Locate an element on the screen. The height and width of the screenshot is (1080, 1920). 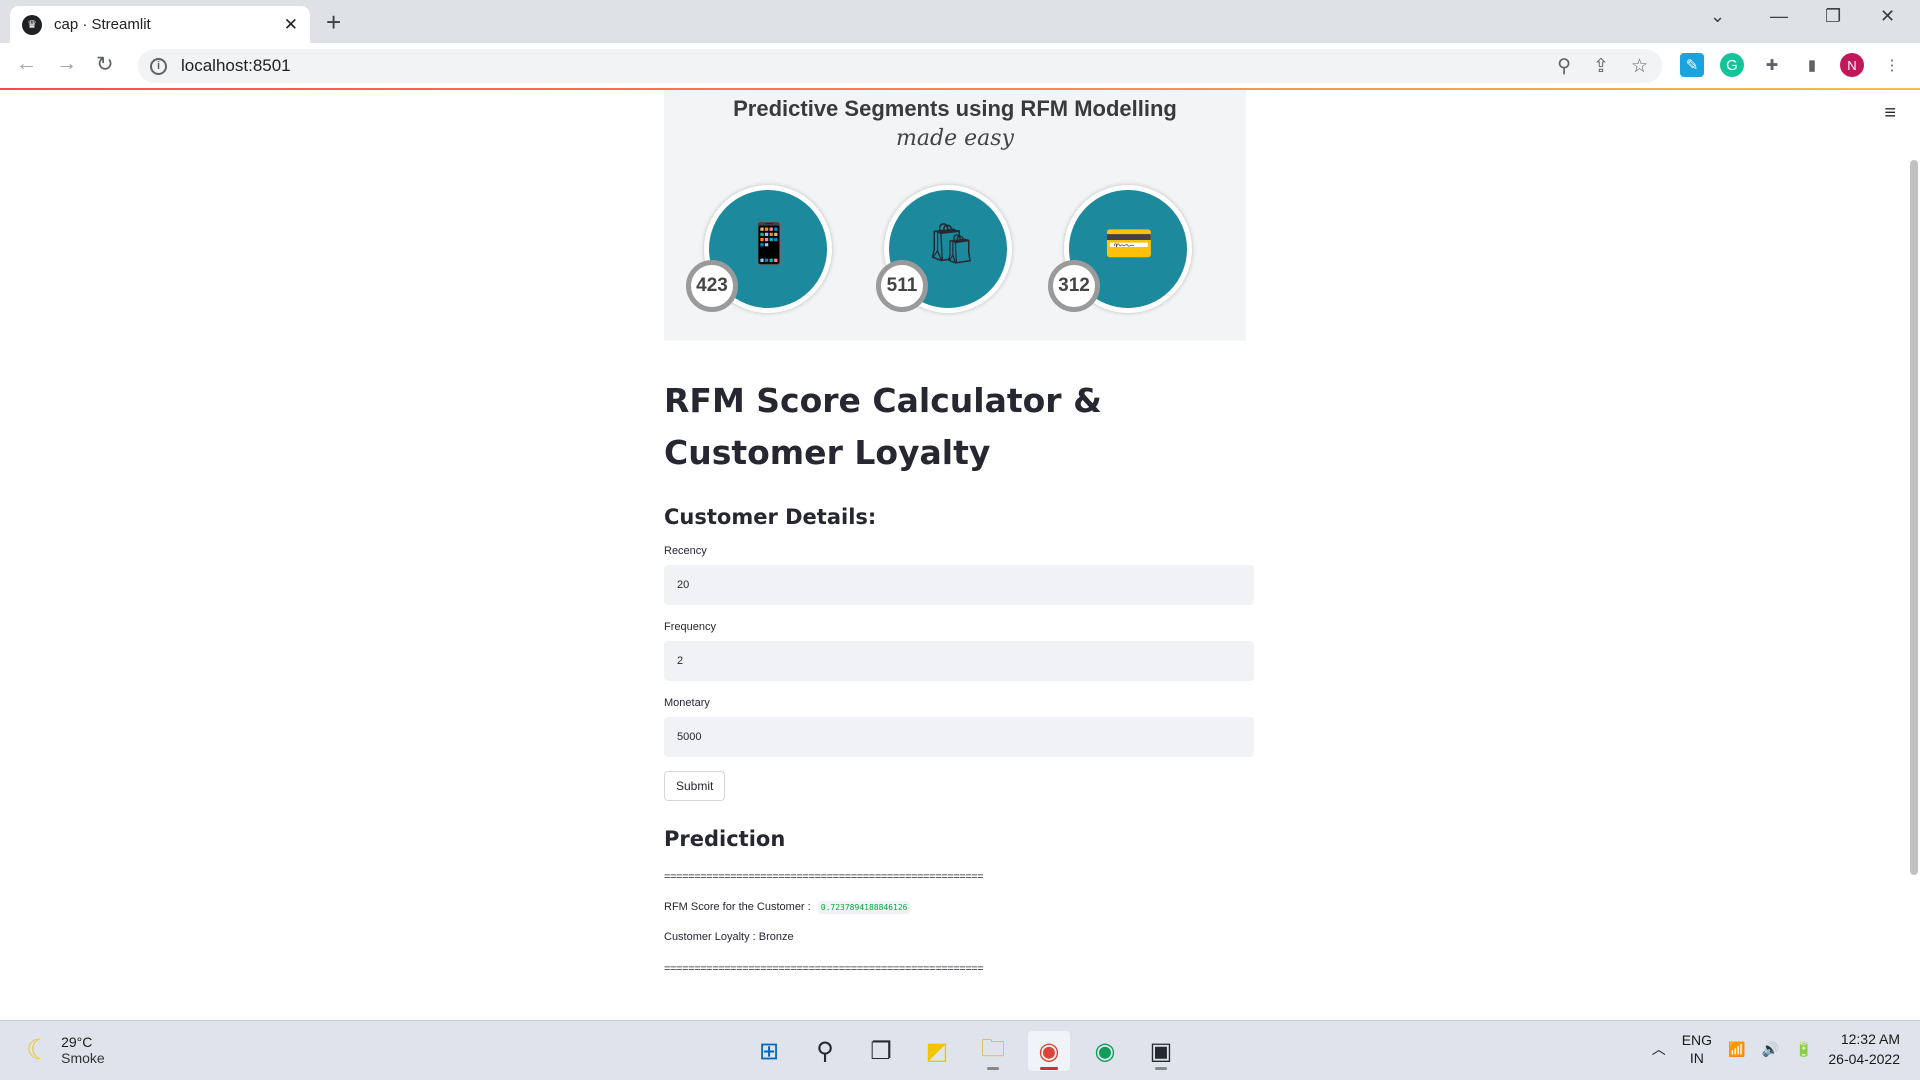
rfm-score-value: 0.7237894188846126 is located at coordinates (864, 907).